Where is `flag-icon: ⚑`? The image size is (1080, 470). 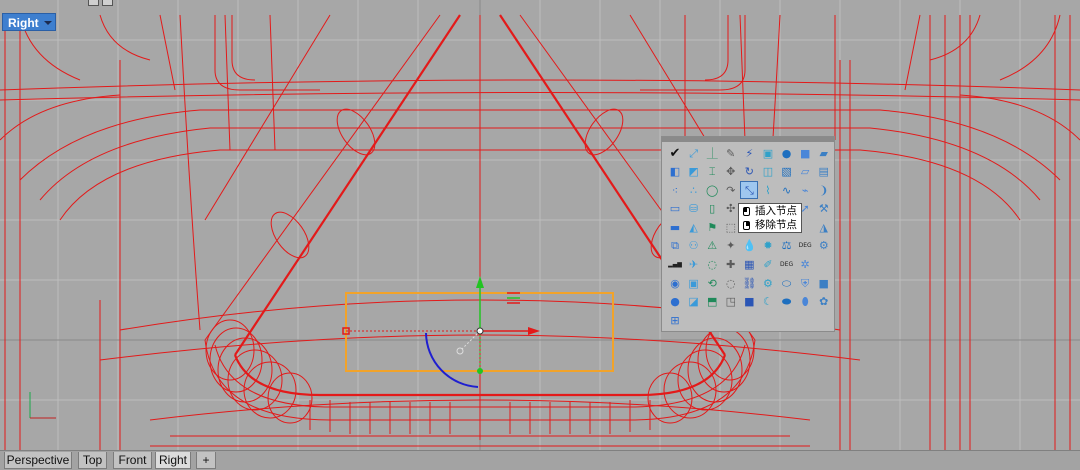 flag-icon: ⚑ is located at coordinates (712, 227).